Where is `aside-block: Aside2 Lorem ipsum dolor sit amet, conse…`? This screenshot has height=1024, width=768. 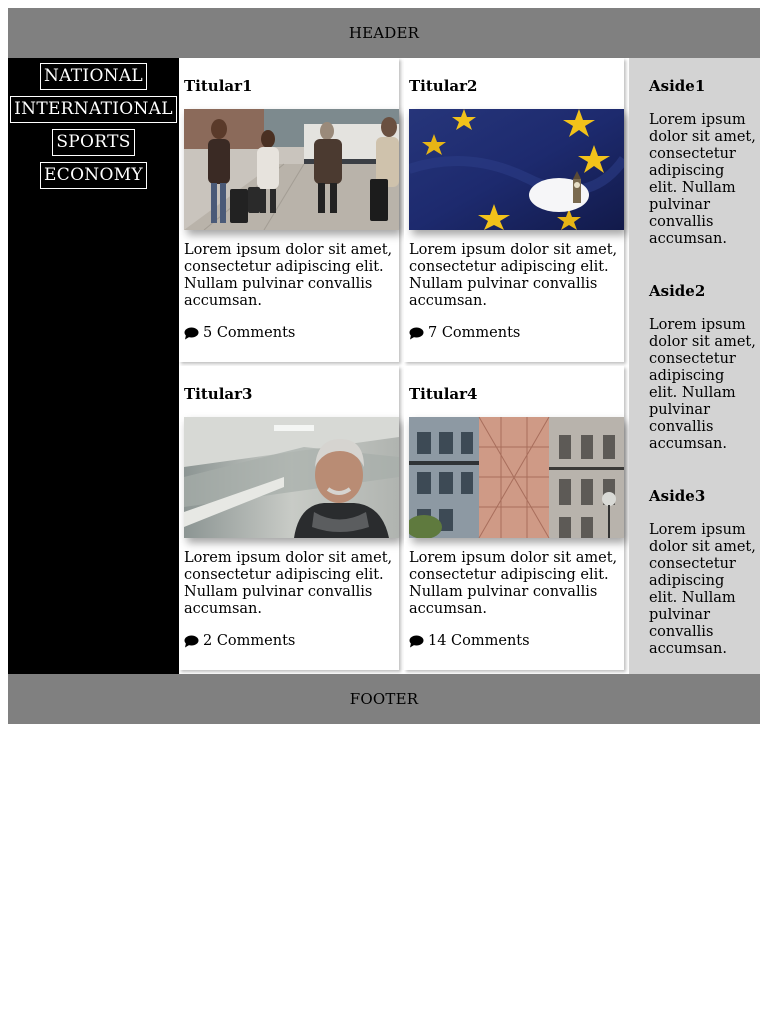
aside-block: Aside2 Lorem ipsum dolor sit amet, conse… is located at coordinates (703, 367).